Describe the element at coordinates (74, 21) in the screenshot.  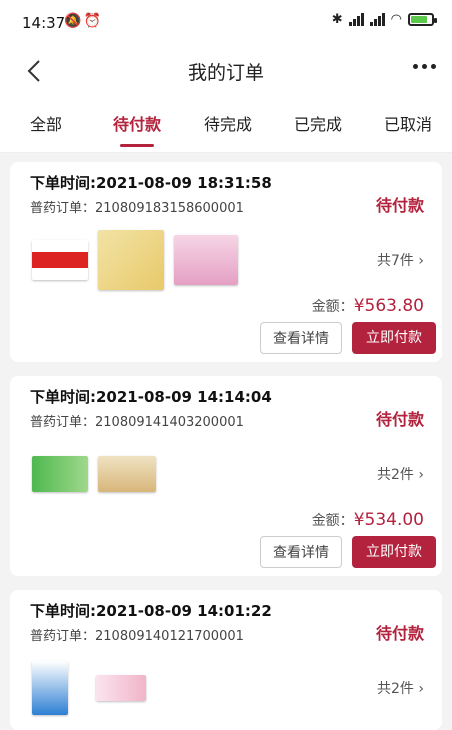
I see `mute-icon: 🔕` at that location.